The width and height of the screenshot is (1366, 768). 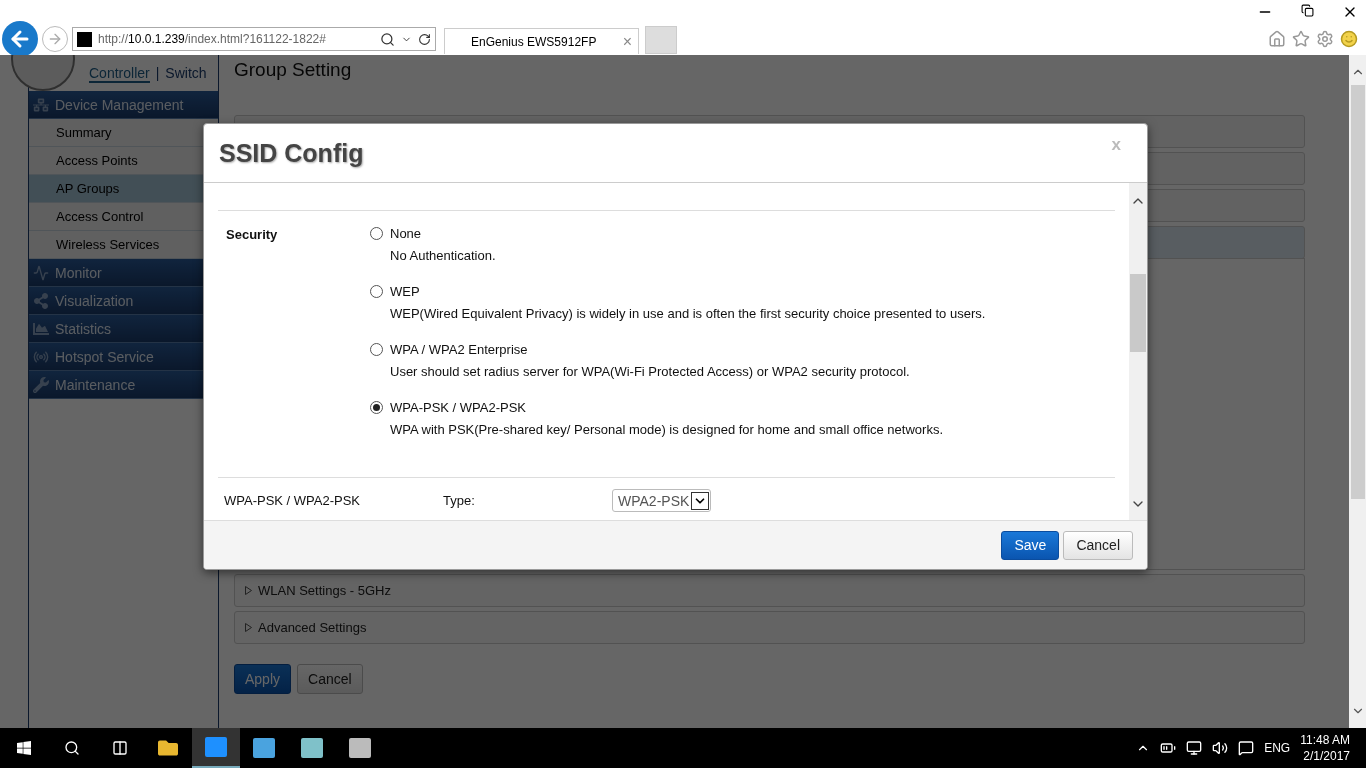 I want to click on page-scrollbar, so click(x=1357, y=391).